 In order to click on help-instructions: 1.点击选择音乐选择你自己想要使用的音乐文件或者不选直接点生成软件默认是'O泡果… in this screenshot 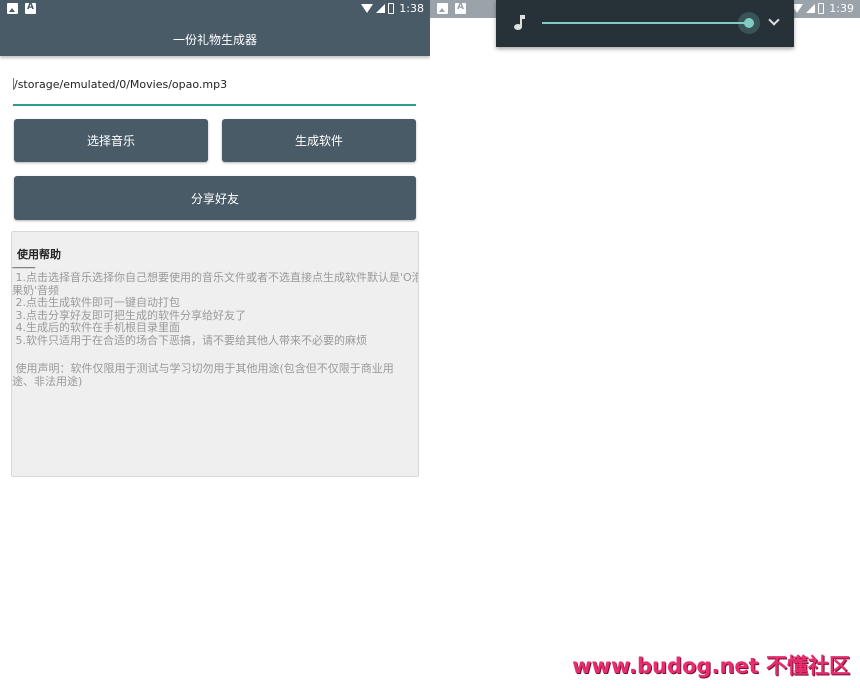, I will do `click(215, 309)`.